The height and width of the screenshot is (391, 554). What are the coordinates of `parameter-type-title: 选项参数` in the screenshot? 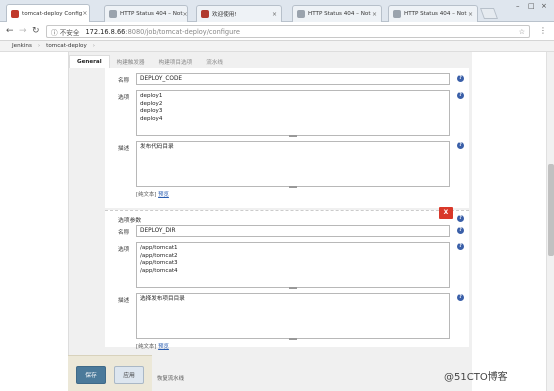 It's located at (130, 221).